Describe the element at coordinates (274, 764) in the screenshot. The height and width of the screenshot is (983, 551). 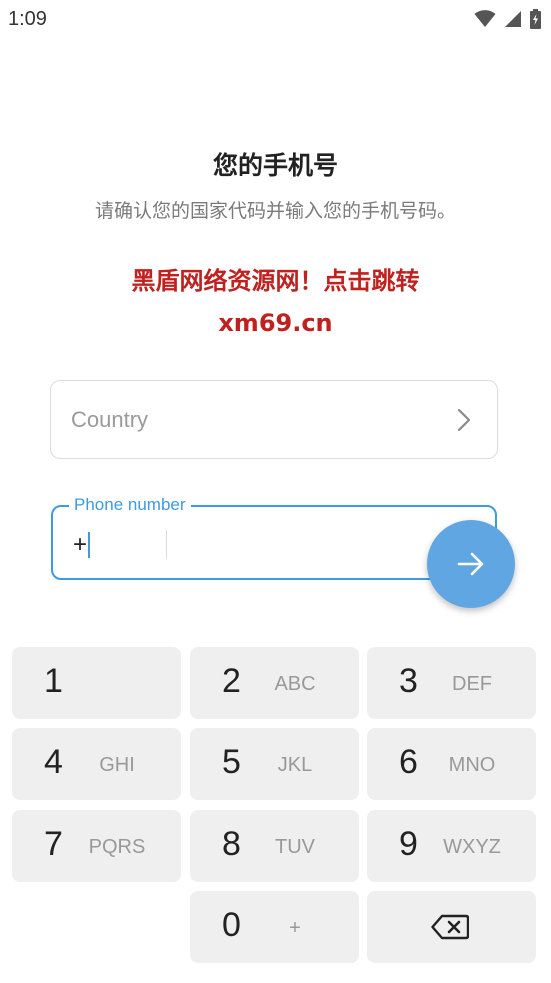
I see `key-5: 5 JKL` at that location.